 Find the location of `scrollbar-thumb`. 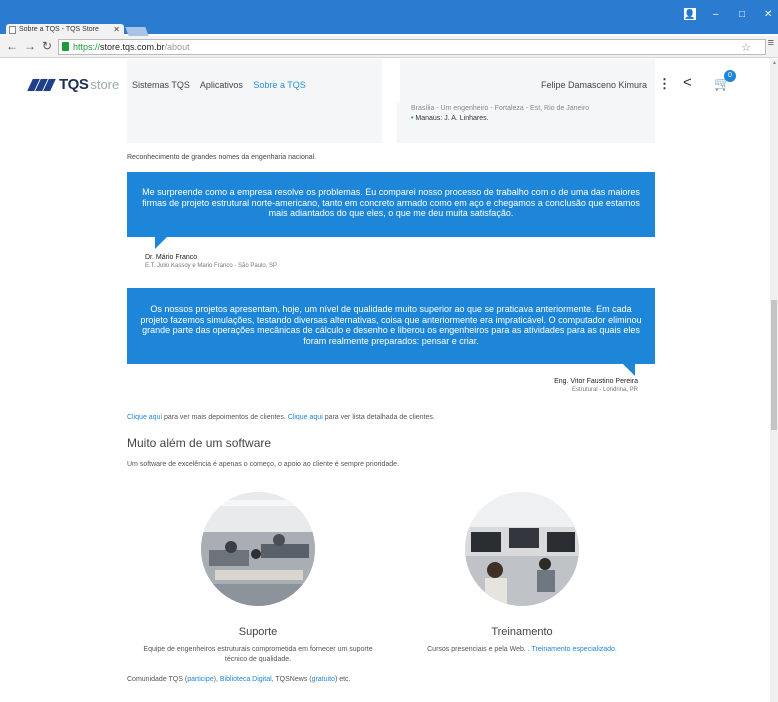

scrollbar-thumb is located at coordinates (774, 365).